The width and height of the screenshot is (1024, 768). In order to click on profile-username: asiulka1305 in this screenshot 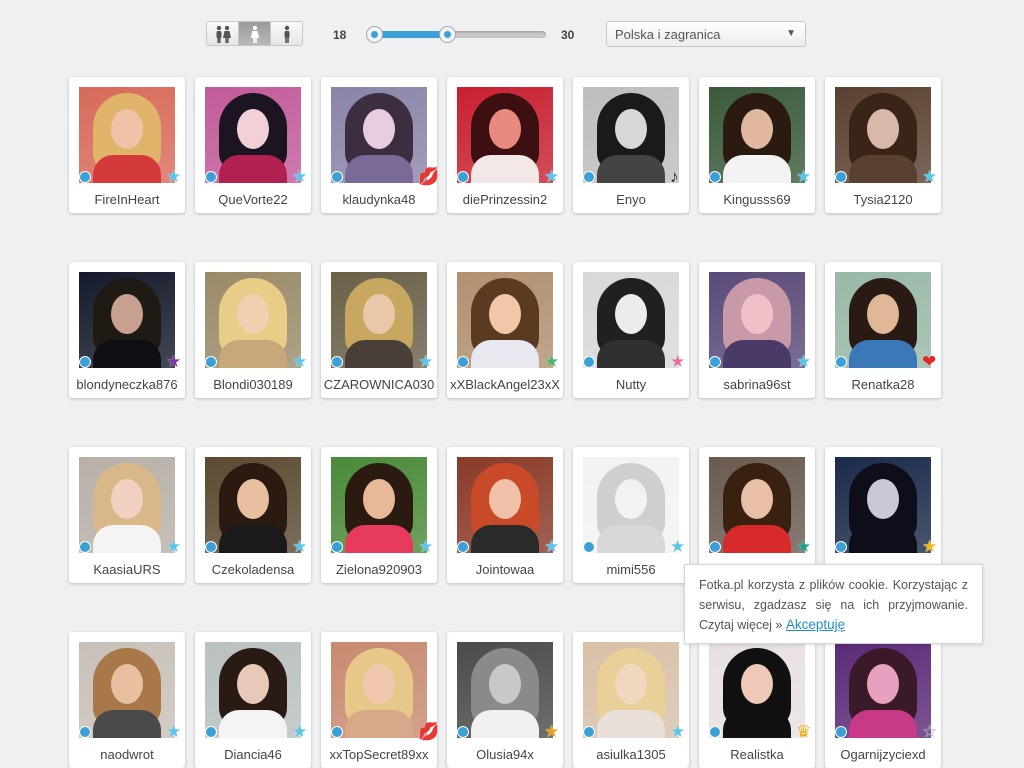, I will do `click(631, 754)`.